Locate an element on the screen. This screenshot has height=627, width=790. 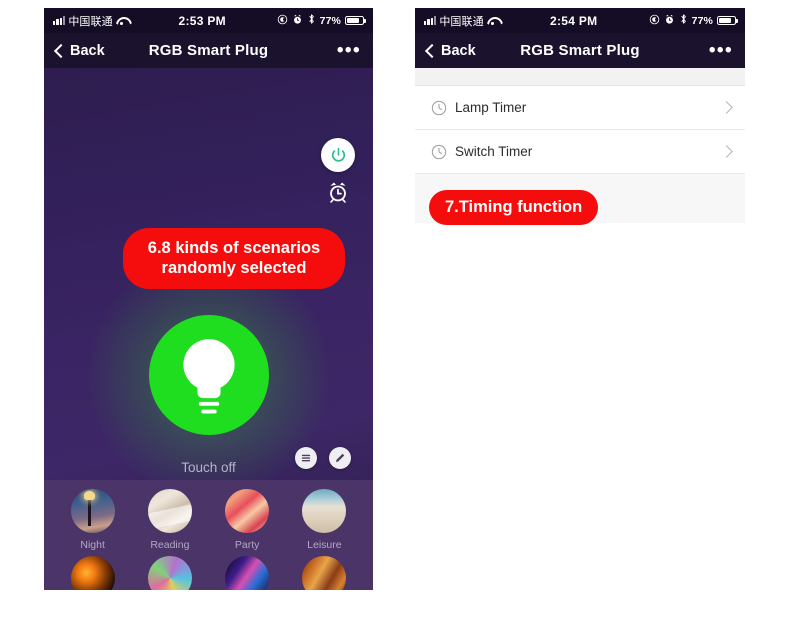
scenario-callout-badge: 6.8 kinds of scenarios randomly selected is located at coordinates (234, 259).